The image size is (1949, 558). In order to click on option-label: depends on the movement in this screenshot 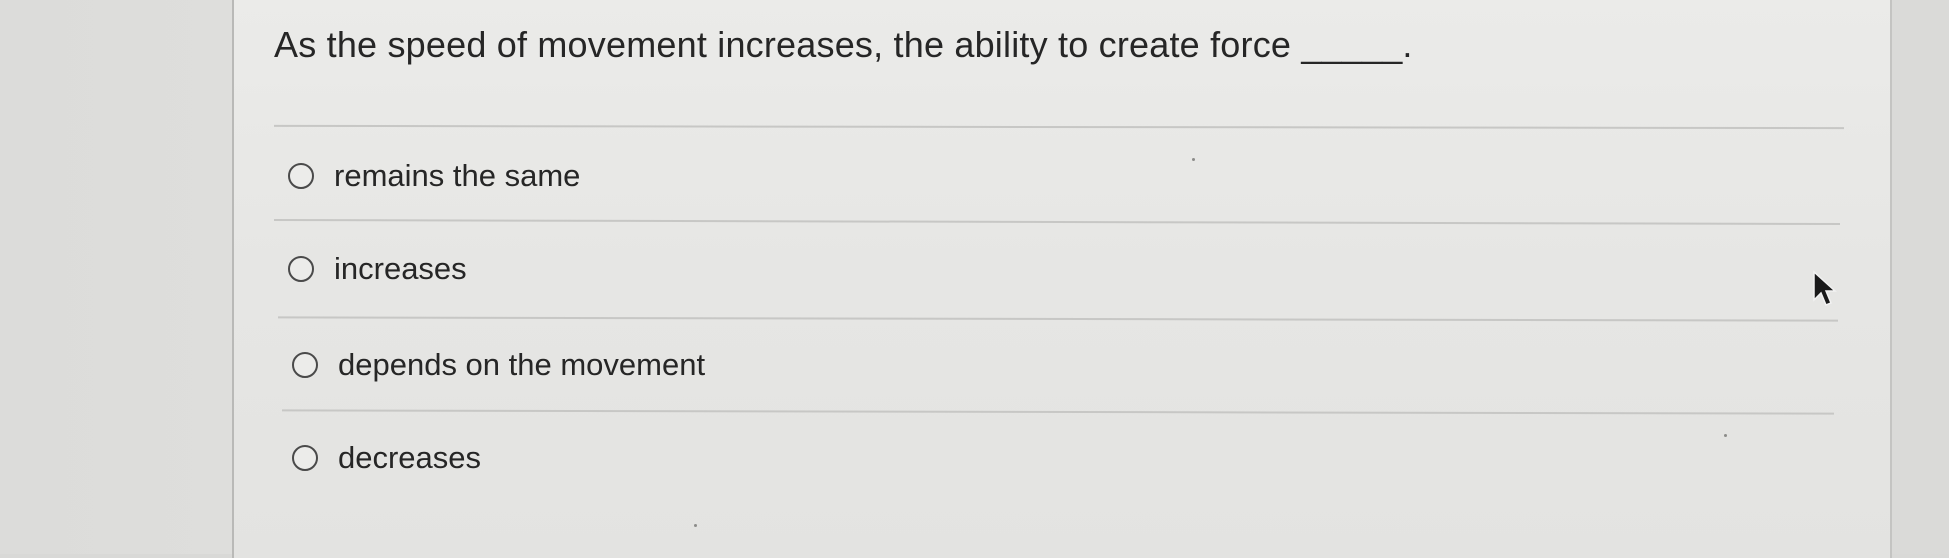, I will do `click(522, 364)`.